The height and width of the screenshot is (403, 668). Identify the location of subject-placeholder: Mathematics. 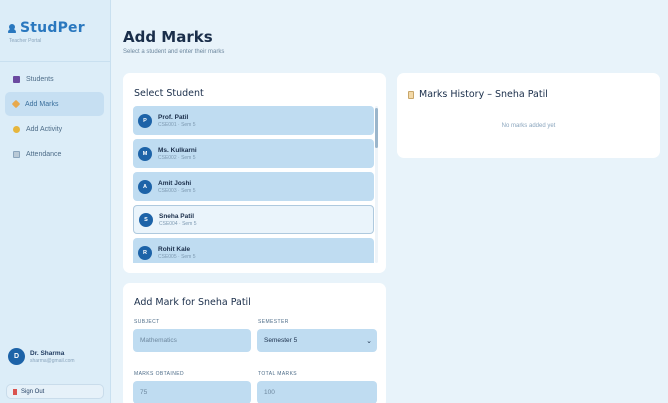
(158, 340).